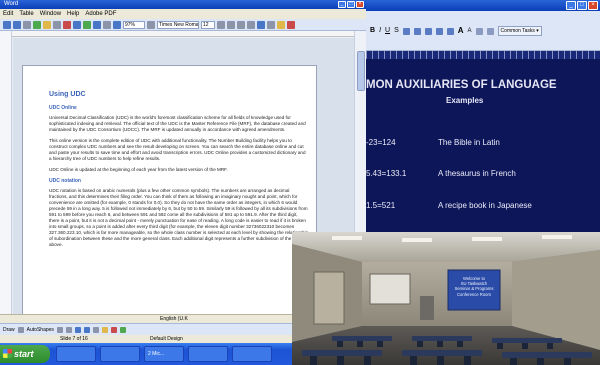  I want to click on slide-counter: Slide 7 of 16, so click(74, 339).